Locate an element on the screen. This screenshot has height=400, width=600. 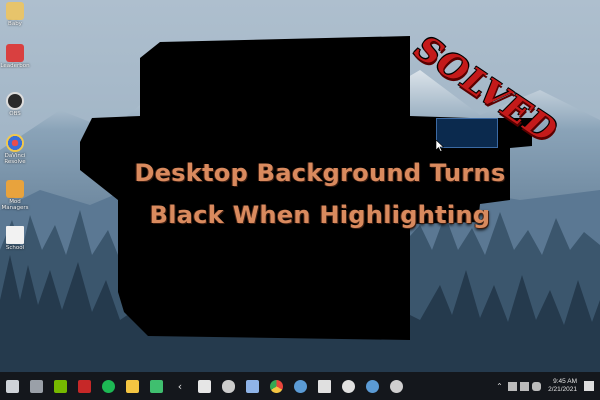
epic-games-icon is located at coordinates (324, 386).